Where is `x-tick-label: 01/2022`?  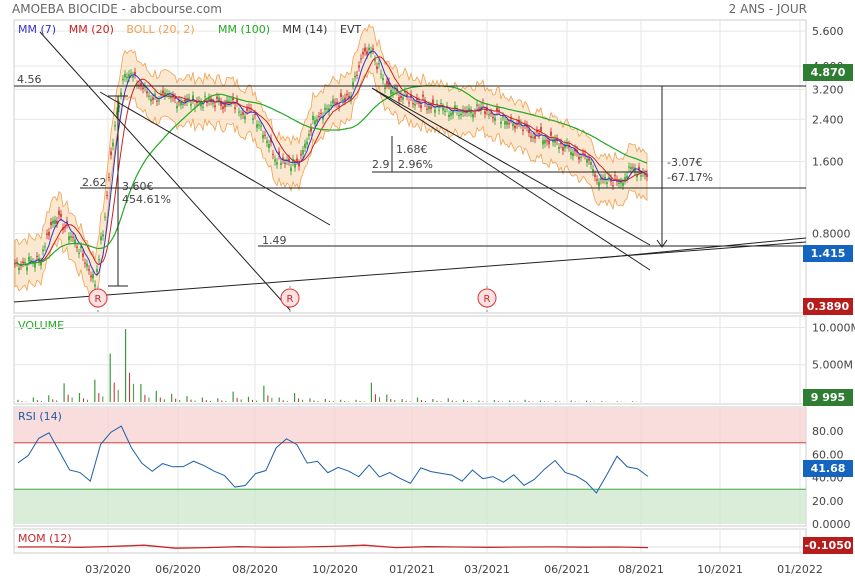
x-tick-label: 01/2022 is located at coordinates (800, 569).